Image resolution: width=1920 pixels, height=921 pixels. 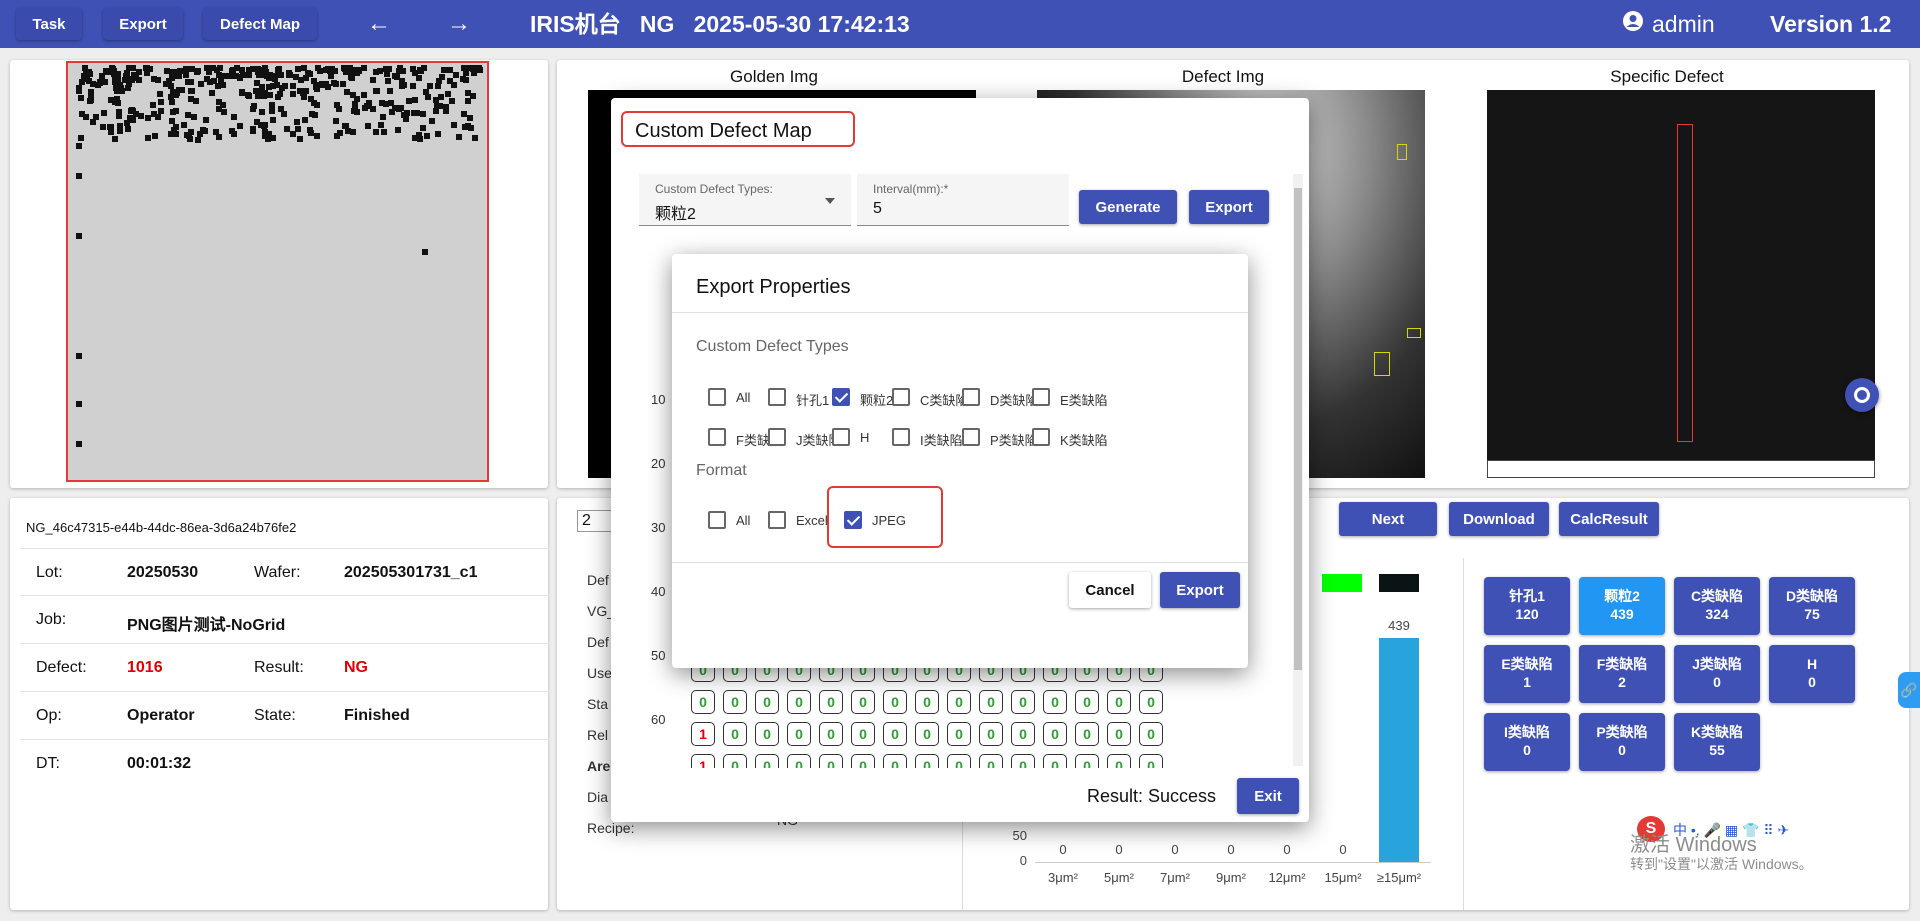 What do you see at coordinates (1200, 590) in the screenshot?
I see `export-confirm-button: Export` at bounding box center [1200, 590].